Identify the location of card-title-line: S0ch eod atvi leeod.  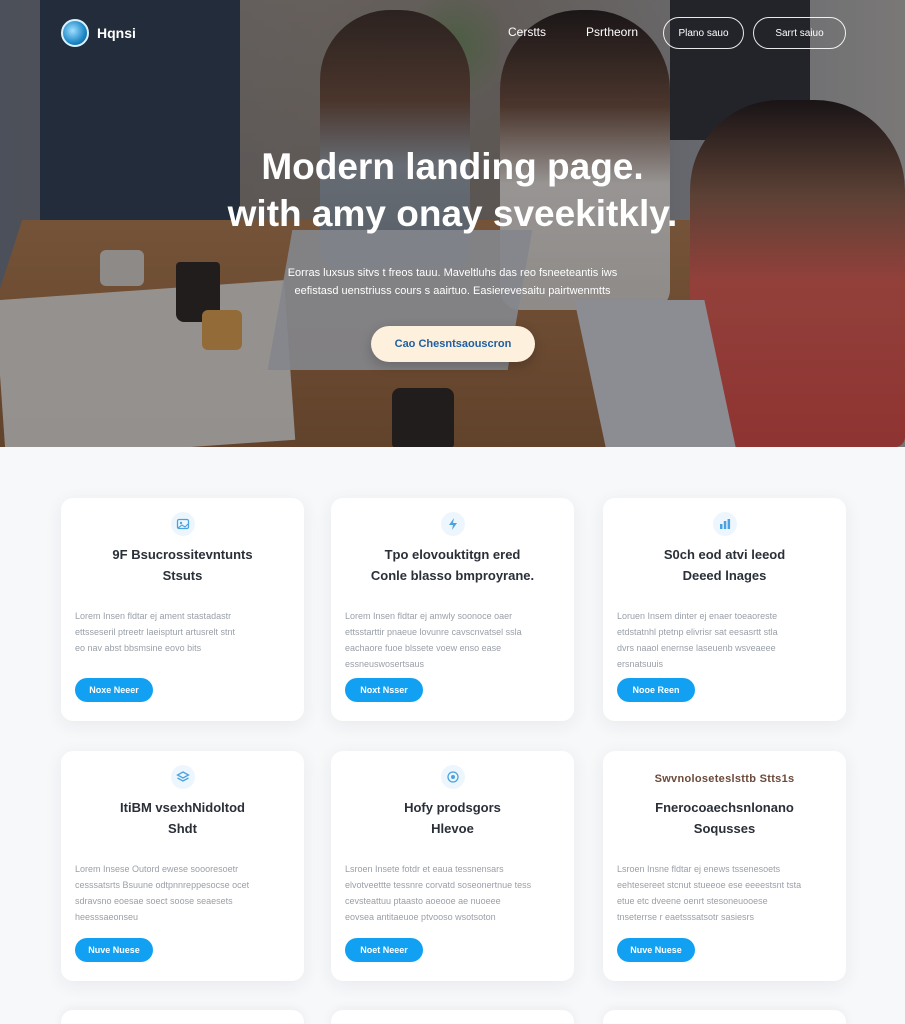
(724, 554).